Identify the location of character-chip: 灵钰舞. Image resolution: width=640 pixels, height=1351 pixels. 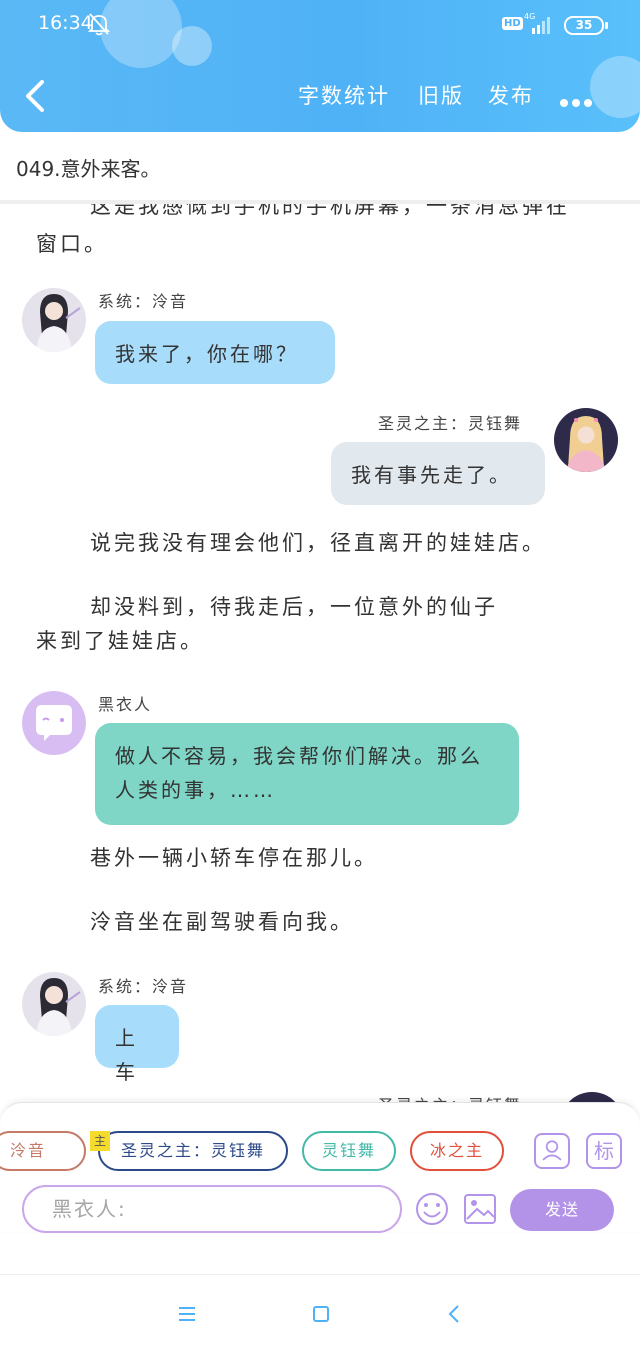
(349, 1151).